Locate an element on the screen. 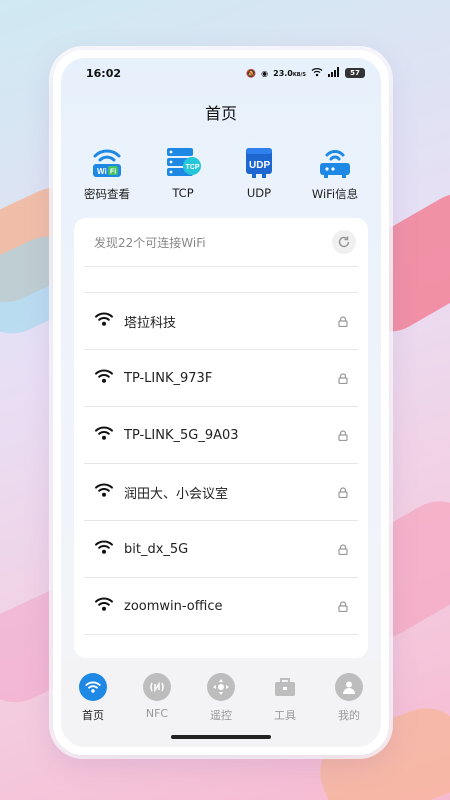 Image resolution: width=450 pixels, height=800 pixels. user-icon is located at coordinates (349, 687).